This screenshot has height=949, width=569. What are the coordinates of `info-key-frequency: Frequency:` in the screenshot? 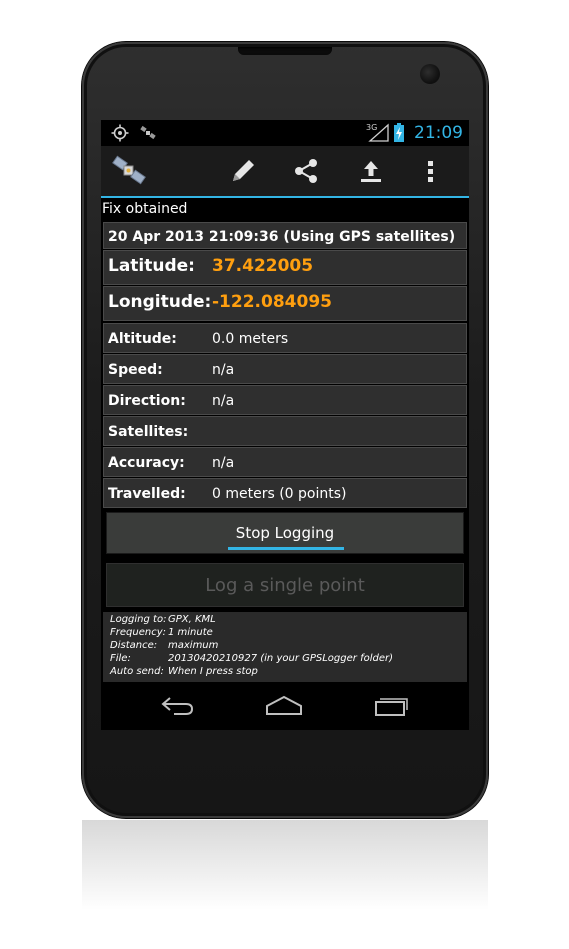 It's located at (138, 632).